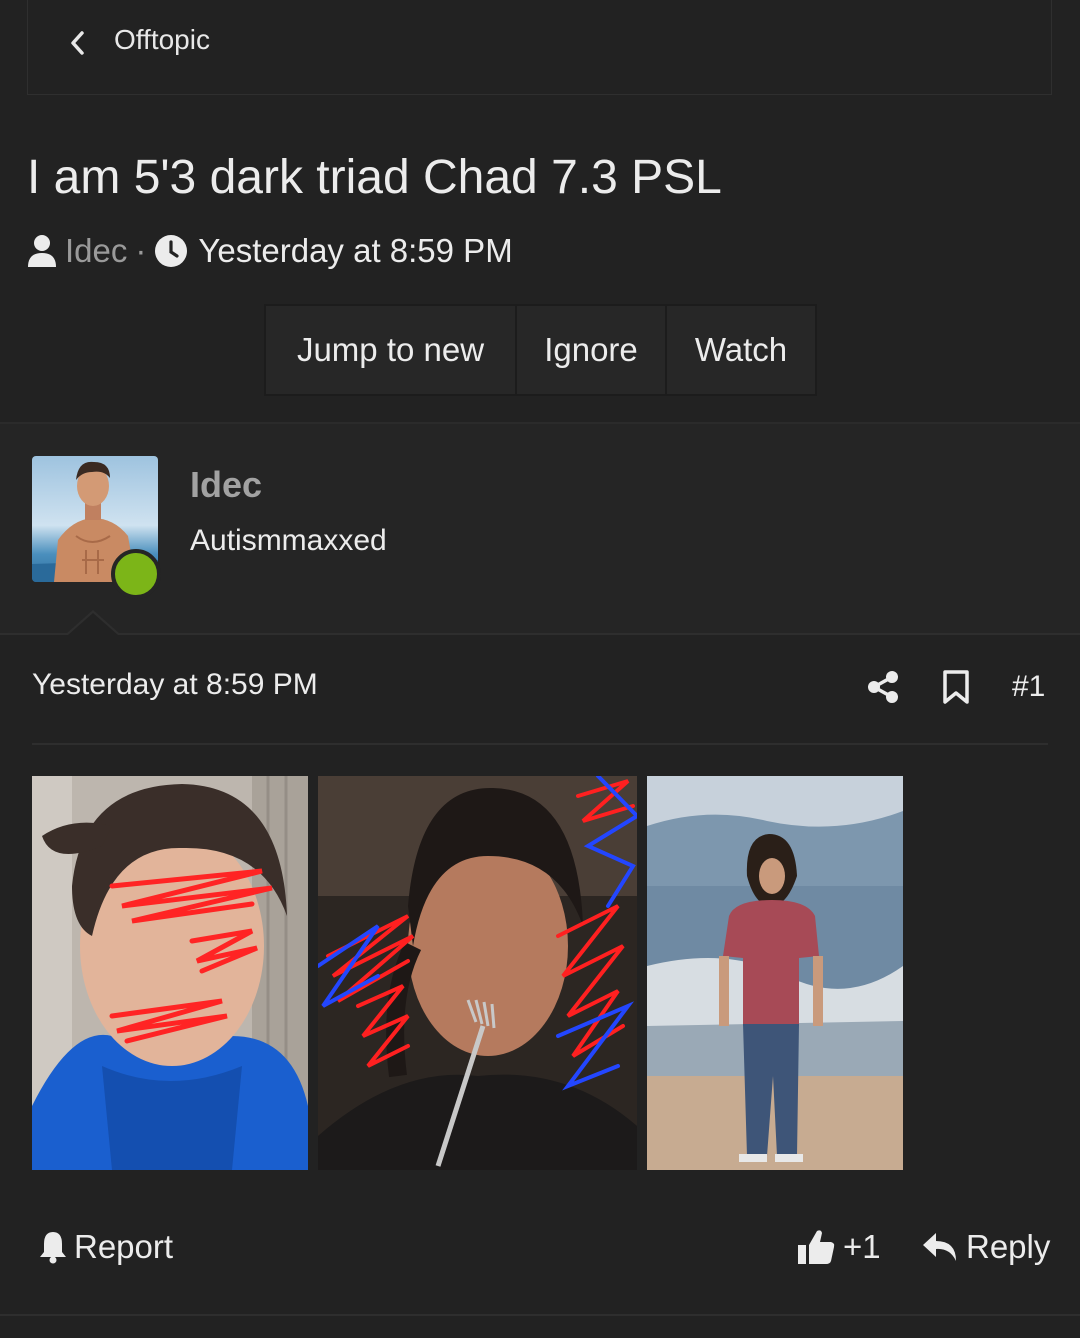 Image resolution: width=1080 pixels, height=1338 pixels. I want to click on user-icon, so click(42, 251).